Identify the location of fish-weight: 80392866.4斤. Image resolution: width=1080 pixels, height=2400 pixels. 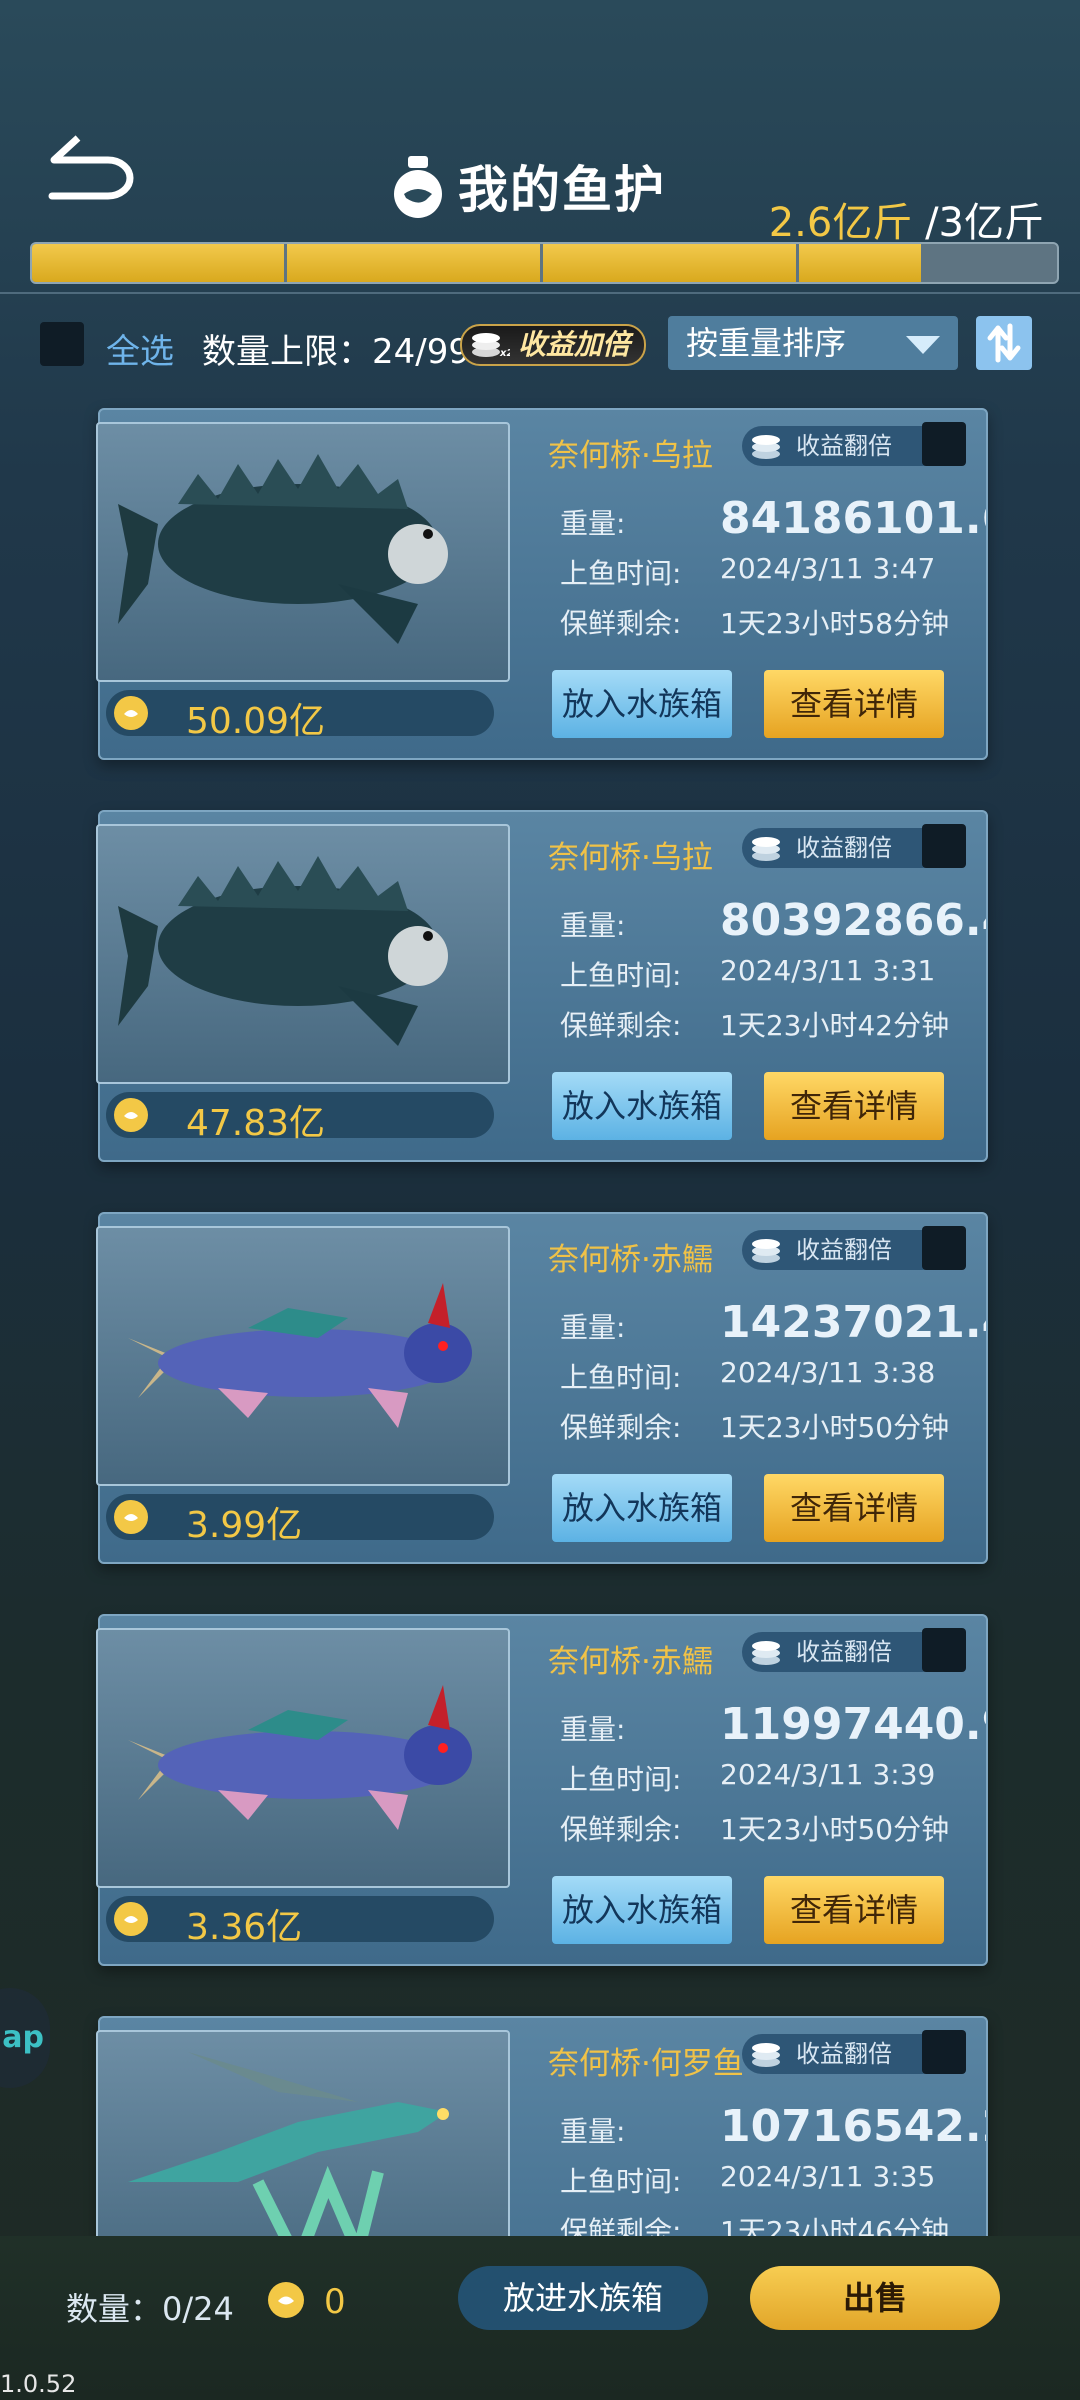
(853, 920).